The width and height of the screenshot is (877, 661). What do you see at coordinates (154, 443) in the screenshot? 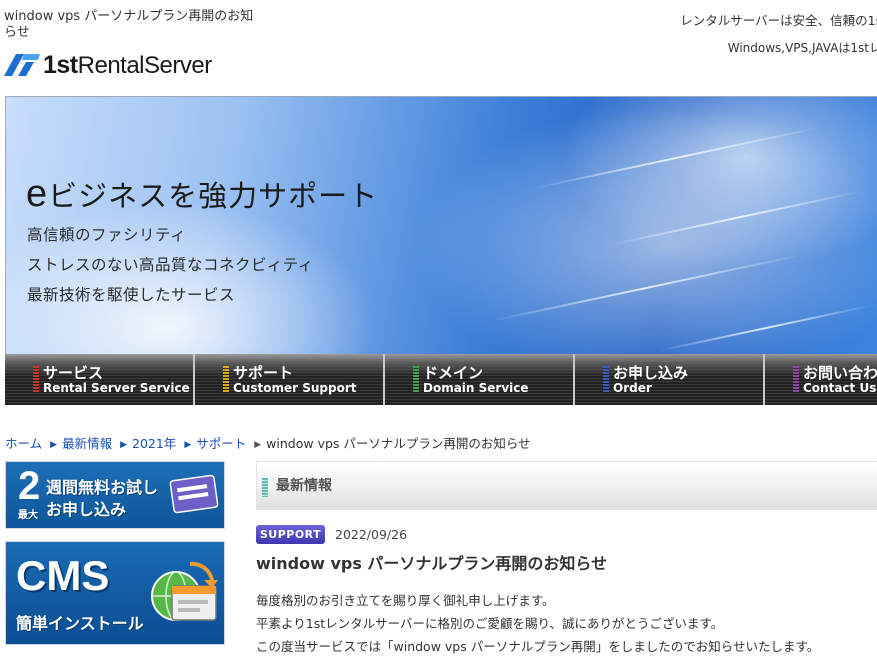
I see `breadcrumb-year-link: 2021年` at bounding box center [154, 443].